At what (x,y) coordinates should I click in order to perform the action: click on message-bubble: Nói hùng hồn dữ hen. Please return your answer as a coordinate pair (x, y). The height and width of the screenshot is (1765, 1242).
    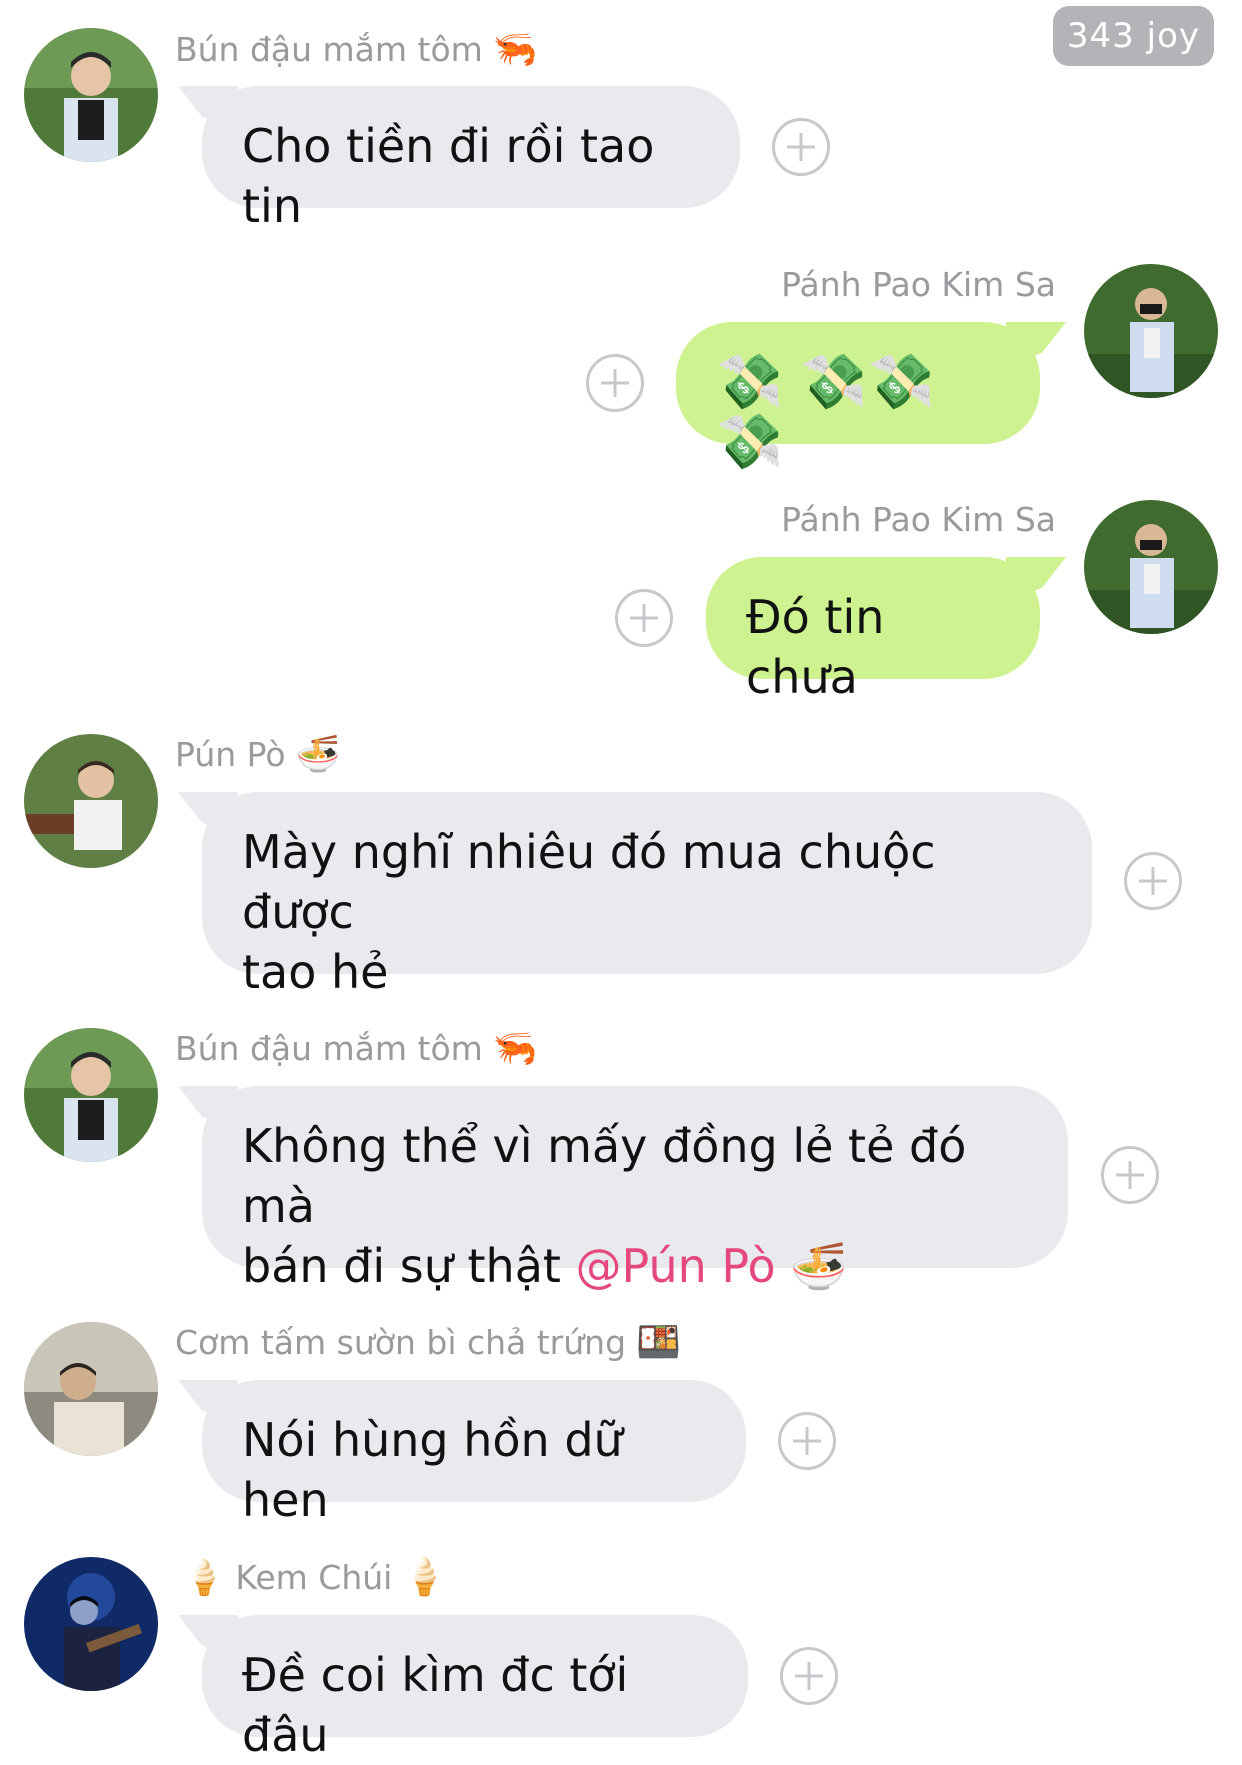
    Looking at the image, I should click on (474, 1453).